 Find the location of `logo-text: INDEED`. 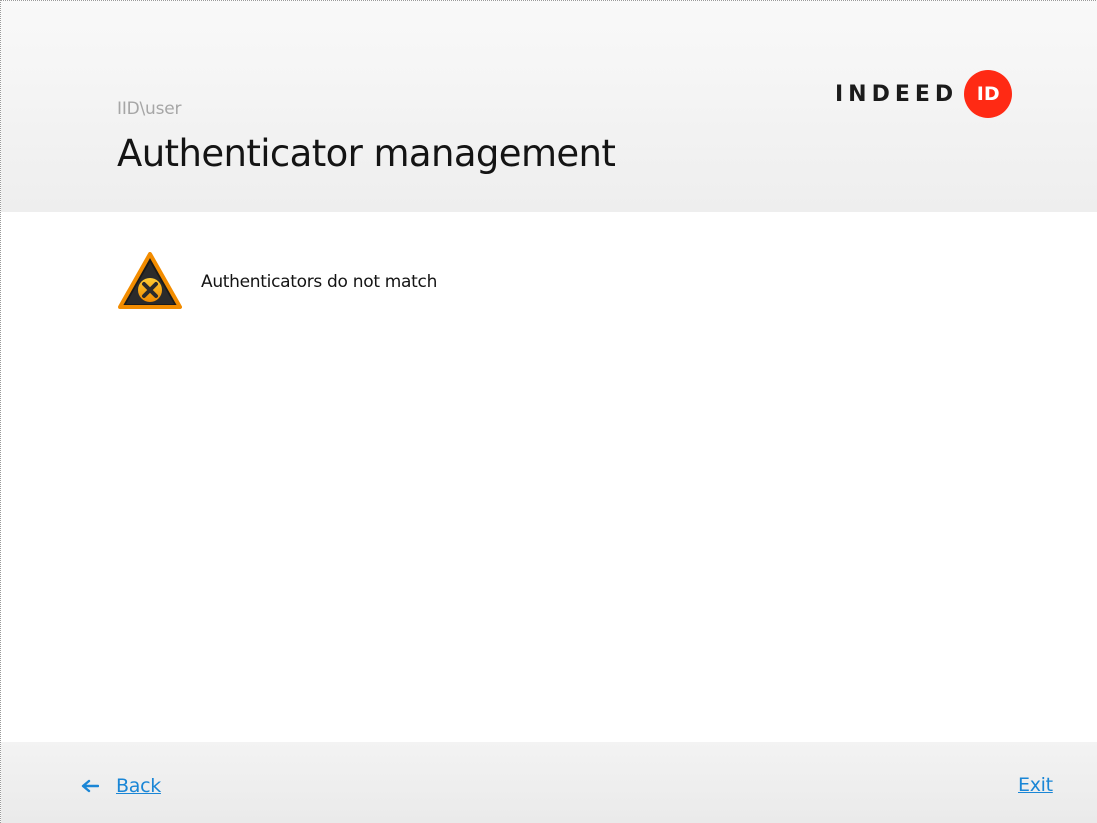

logo-text: INDEED is located at coordinates (897, 94).